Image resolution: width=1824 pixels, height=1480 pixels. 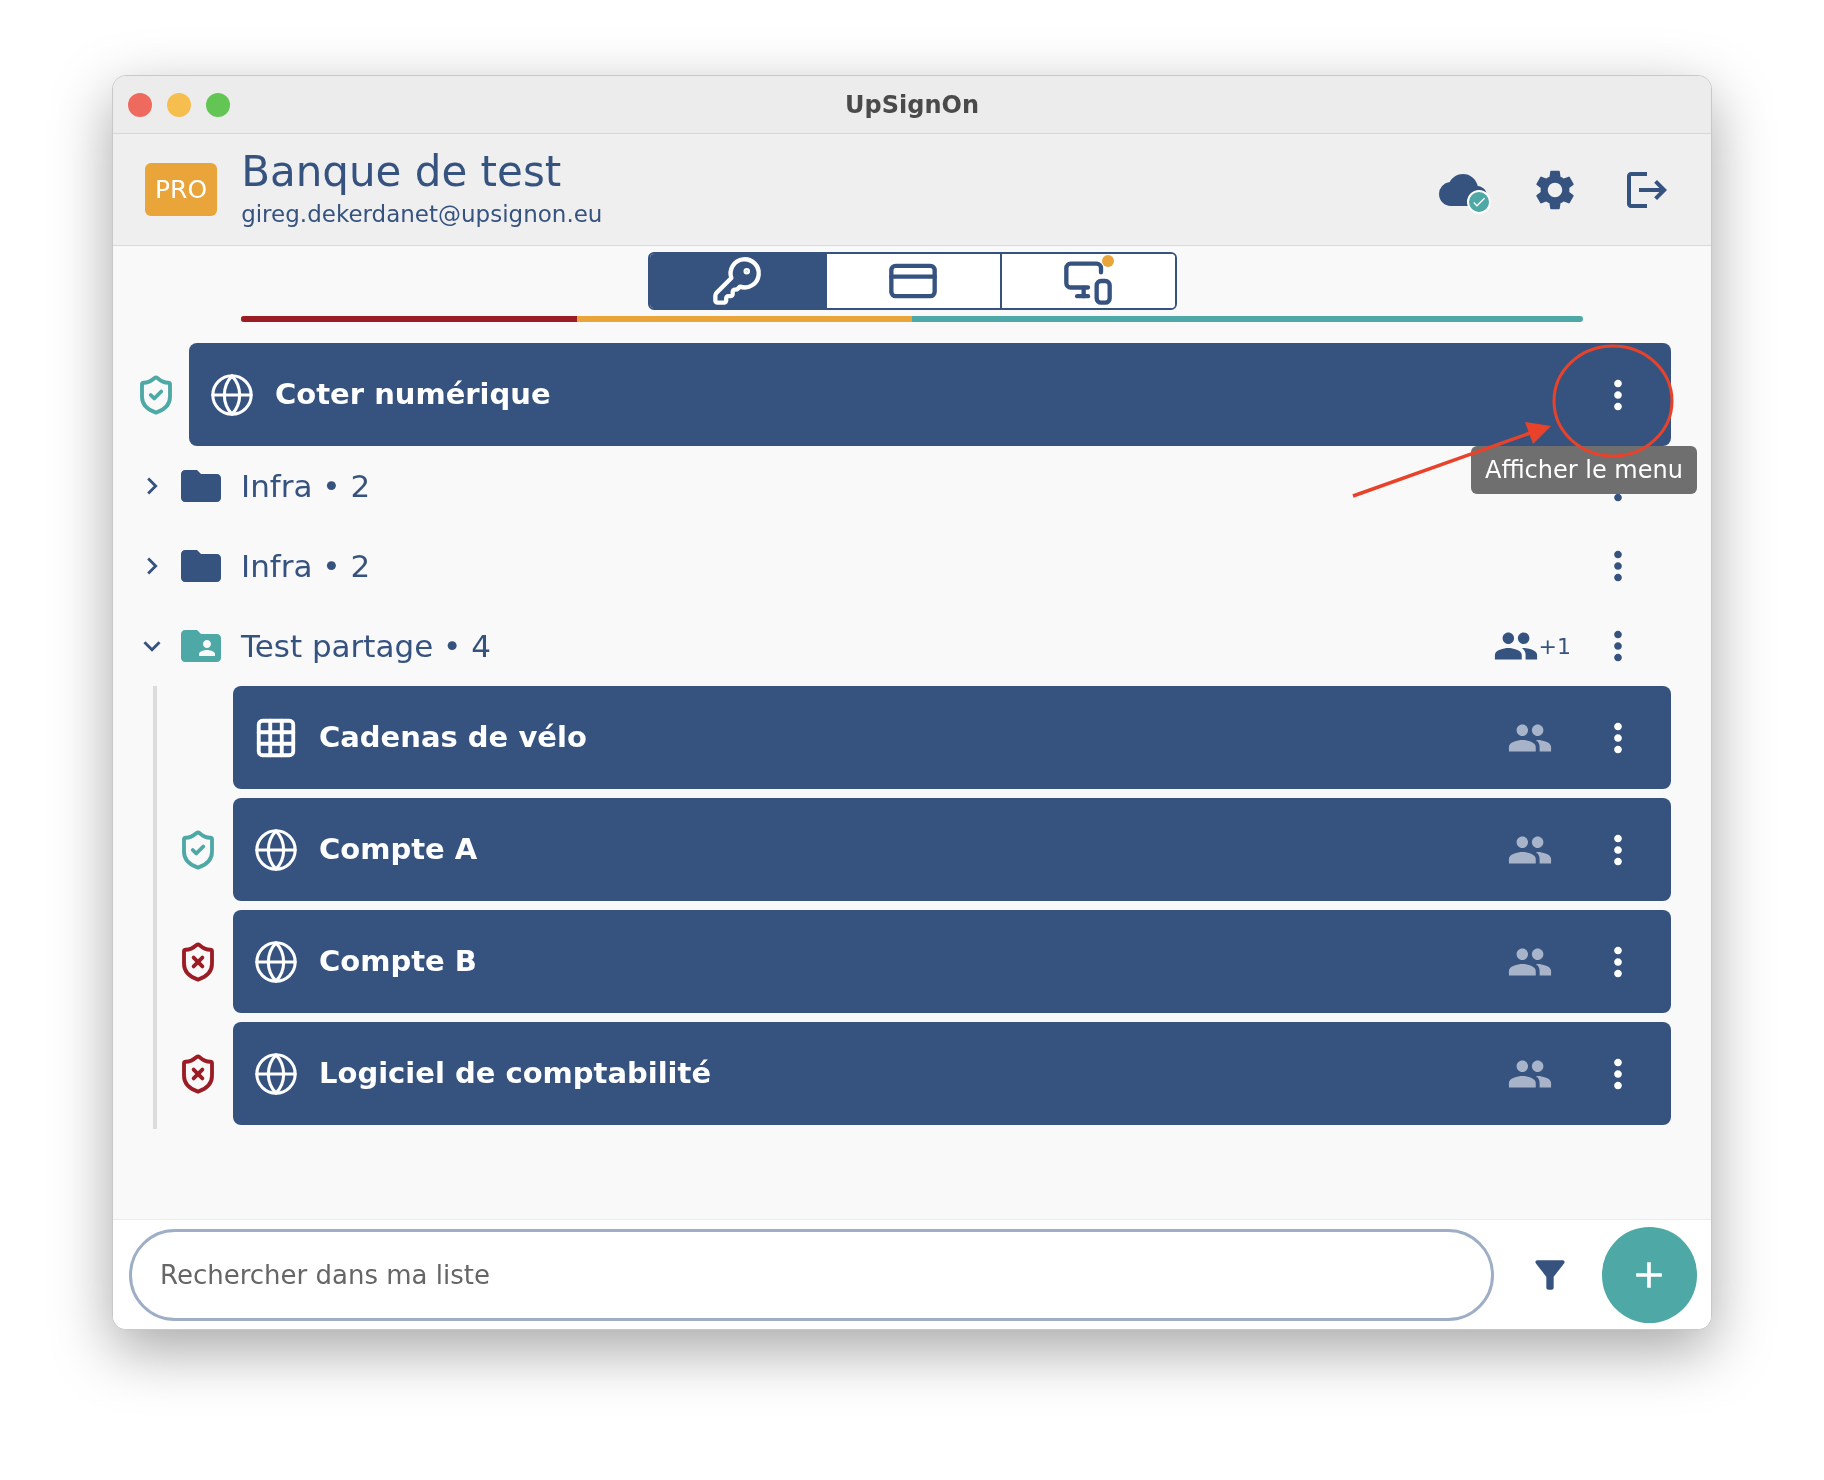 I want to click on close-window-button, so click(x=140, y=105).